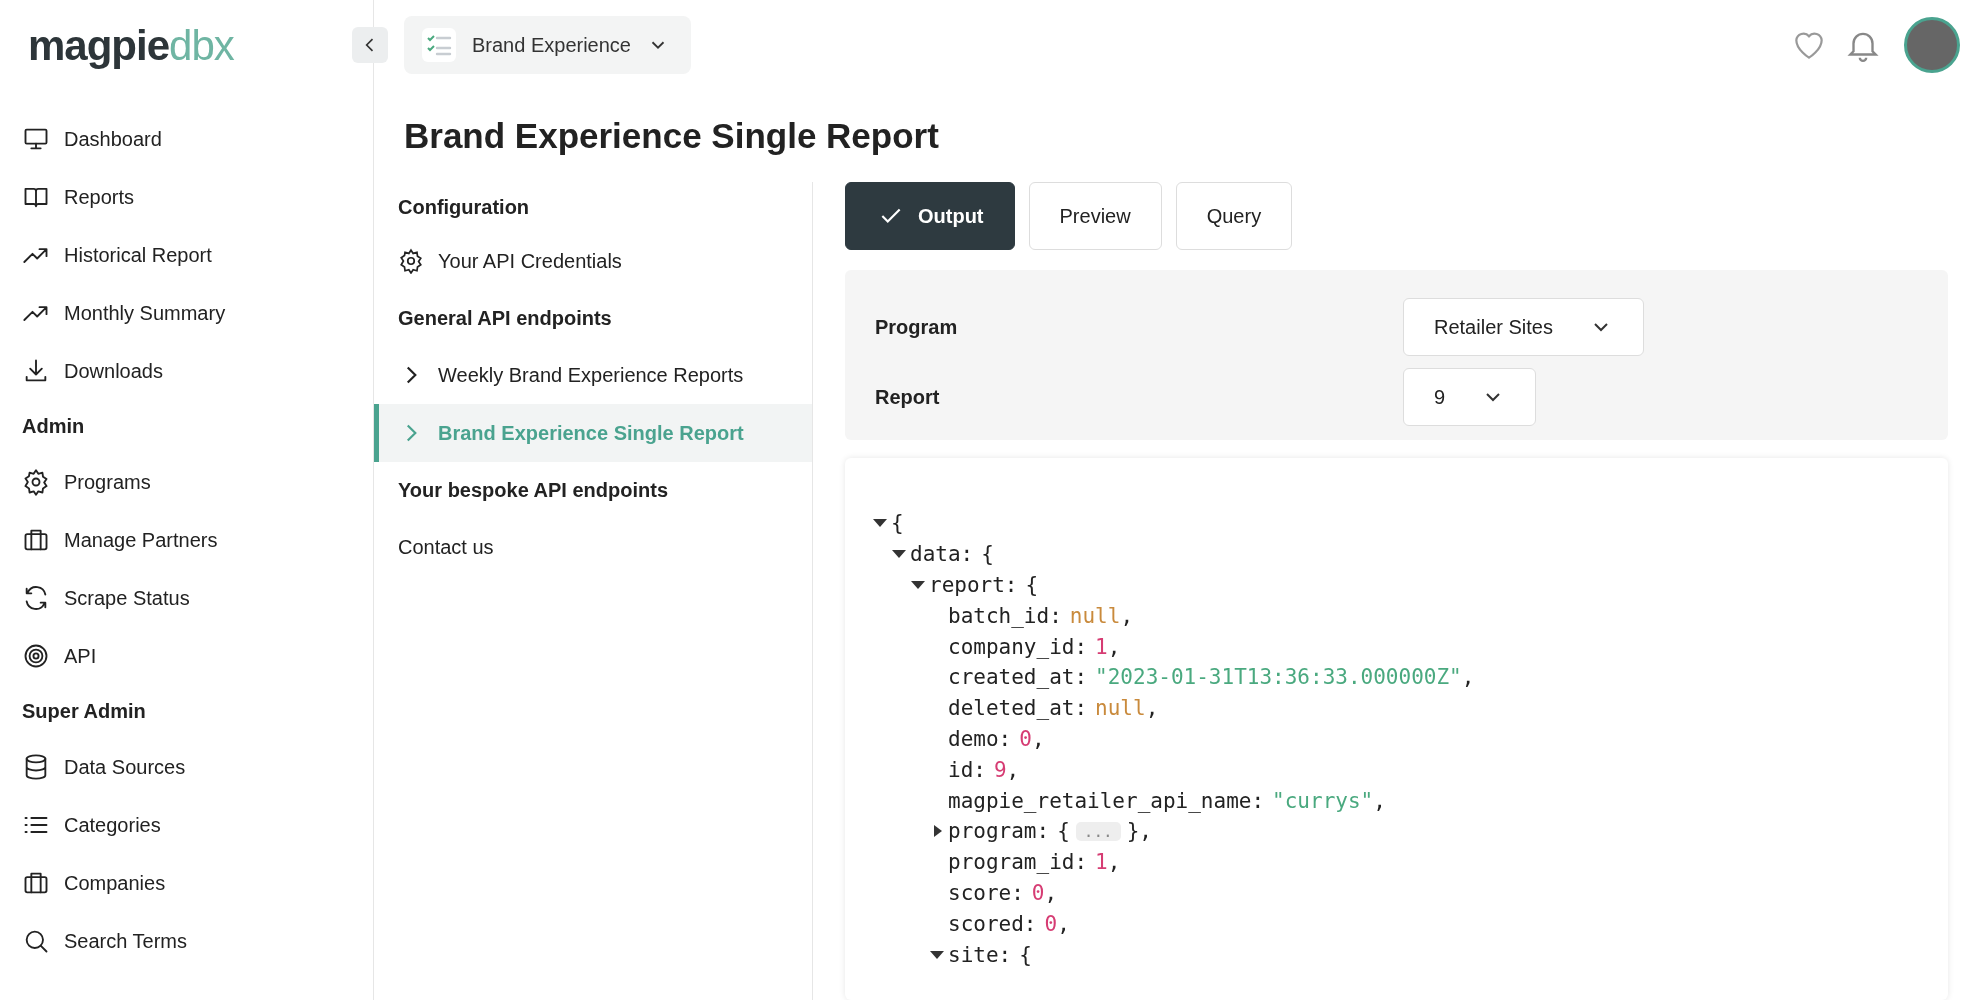 This screenshot has height=1000, width=1984. What do you see at coordinates (197, 656) in the screenshot?
I see `sidebar-item: API` at bounding box center [197, 656].